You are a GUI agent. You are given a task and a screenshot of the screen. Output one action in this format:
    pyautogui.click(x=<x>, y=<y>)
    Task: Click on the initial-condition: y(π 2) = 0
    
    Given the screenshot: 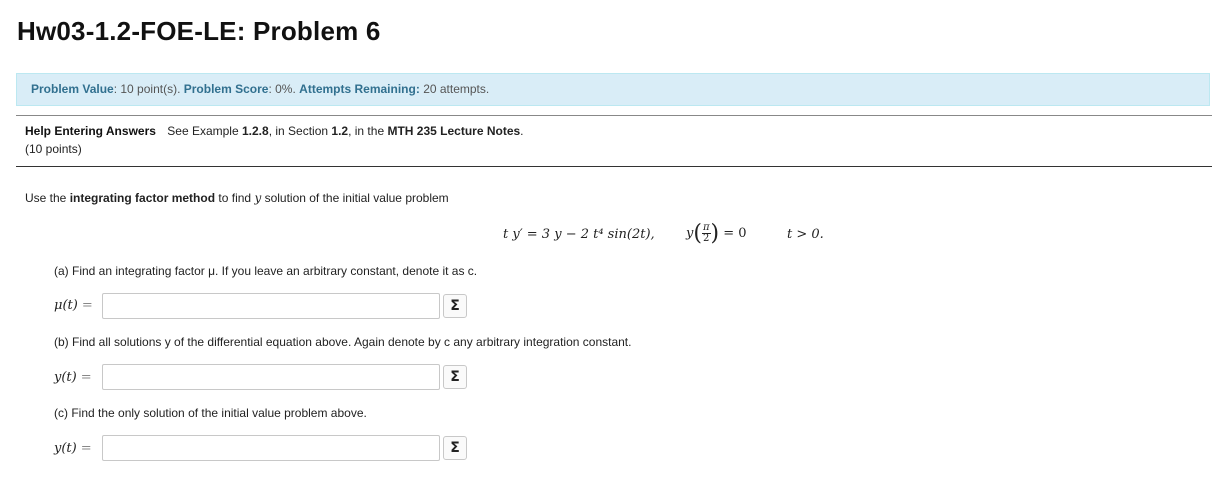 What is the action you would take?
    pyautogui.click(x=716, y=233)
    